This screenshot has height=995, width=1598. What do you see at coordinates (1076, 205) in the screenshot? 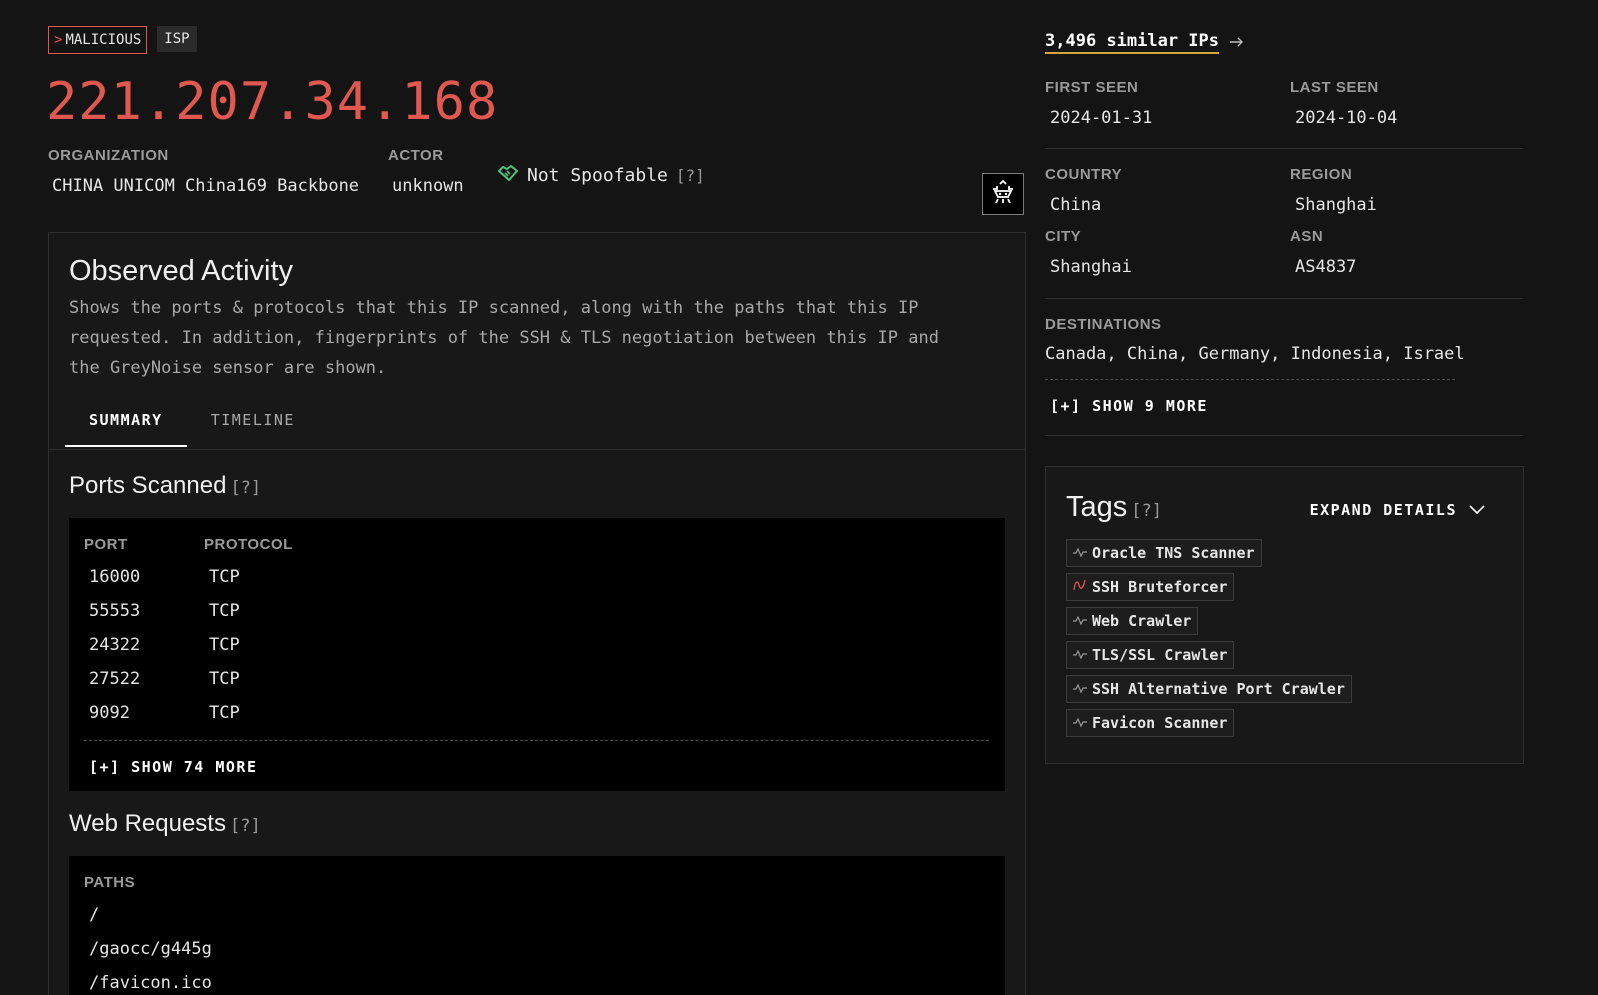
I see `country-value: China` at bounding box center [1076, 205].